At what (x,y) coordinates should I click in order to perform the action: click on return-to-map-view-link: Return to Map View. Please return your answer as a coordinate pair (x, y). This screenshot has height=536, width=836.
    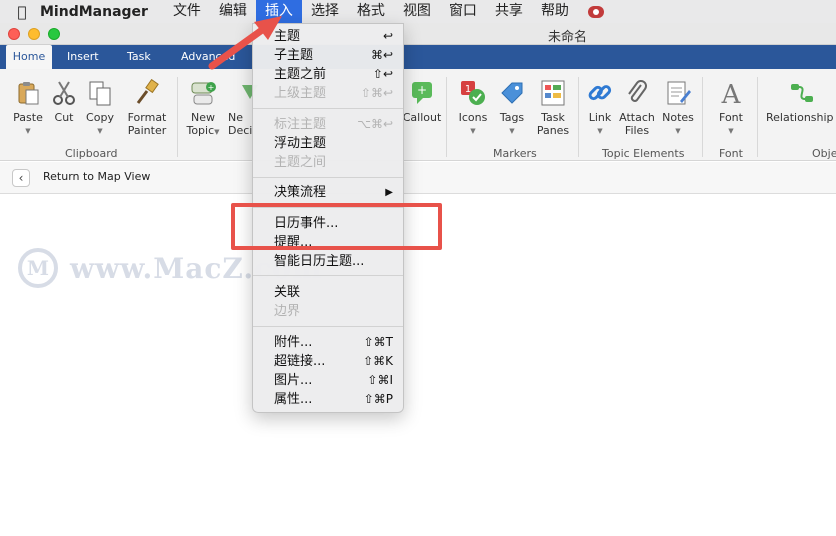
    Looking at the image, I should click on (96, 176).